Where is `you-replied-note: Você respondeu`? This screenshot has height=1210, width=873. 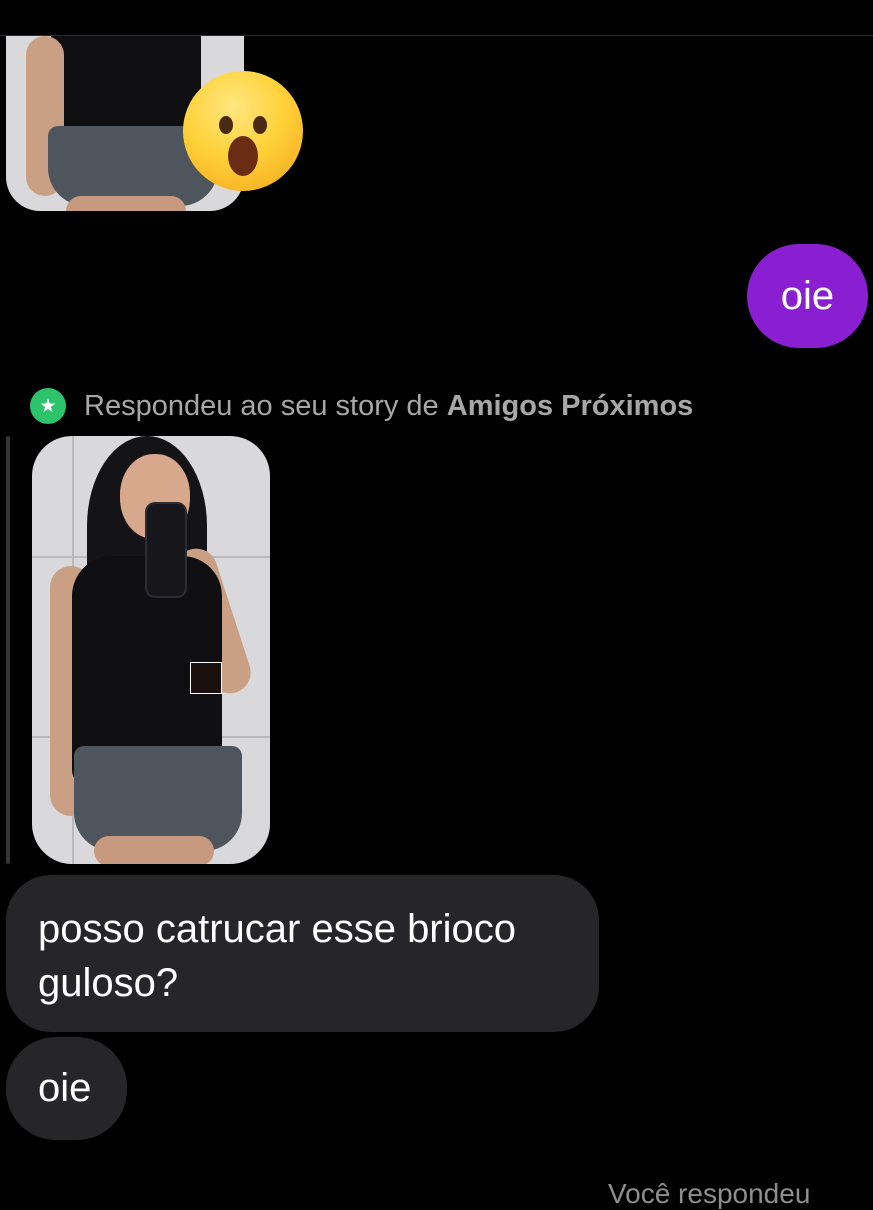 you-replied-note: Você respondeu is located at coordinates (709, 1193).